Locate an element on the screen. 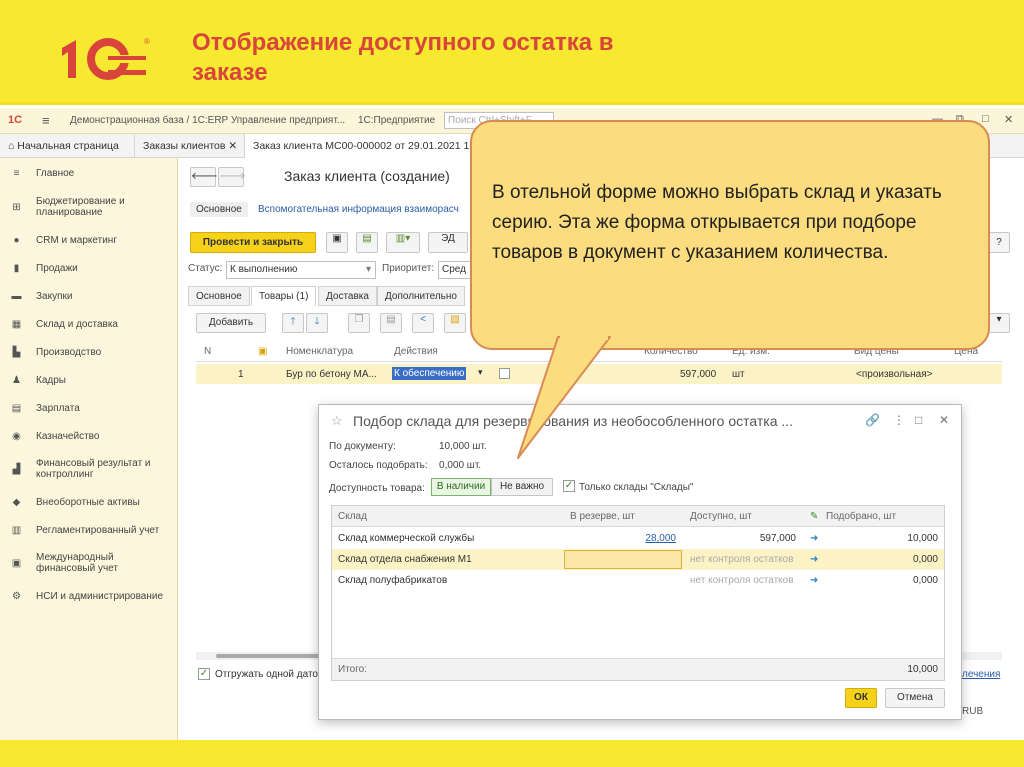 The height and width of the screenshot is (767, 1024). copy-icon: ❐ is located at coordinates (359, 323).